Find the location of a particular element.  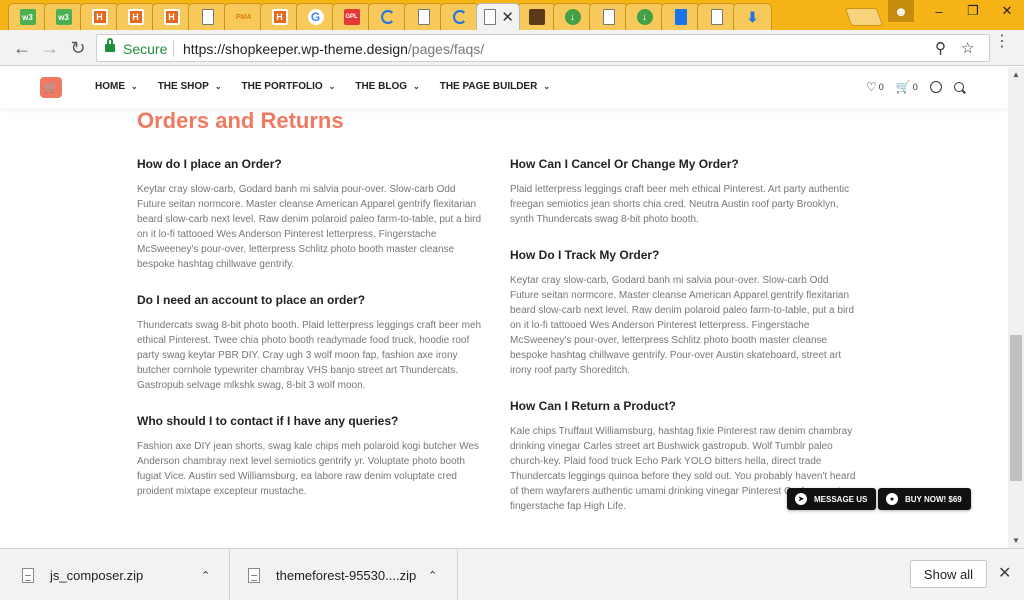

browser-tab: PMA is located at coordinates (243, 16).